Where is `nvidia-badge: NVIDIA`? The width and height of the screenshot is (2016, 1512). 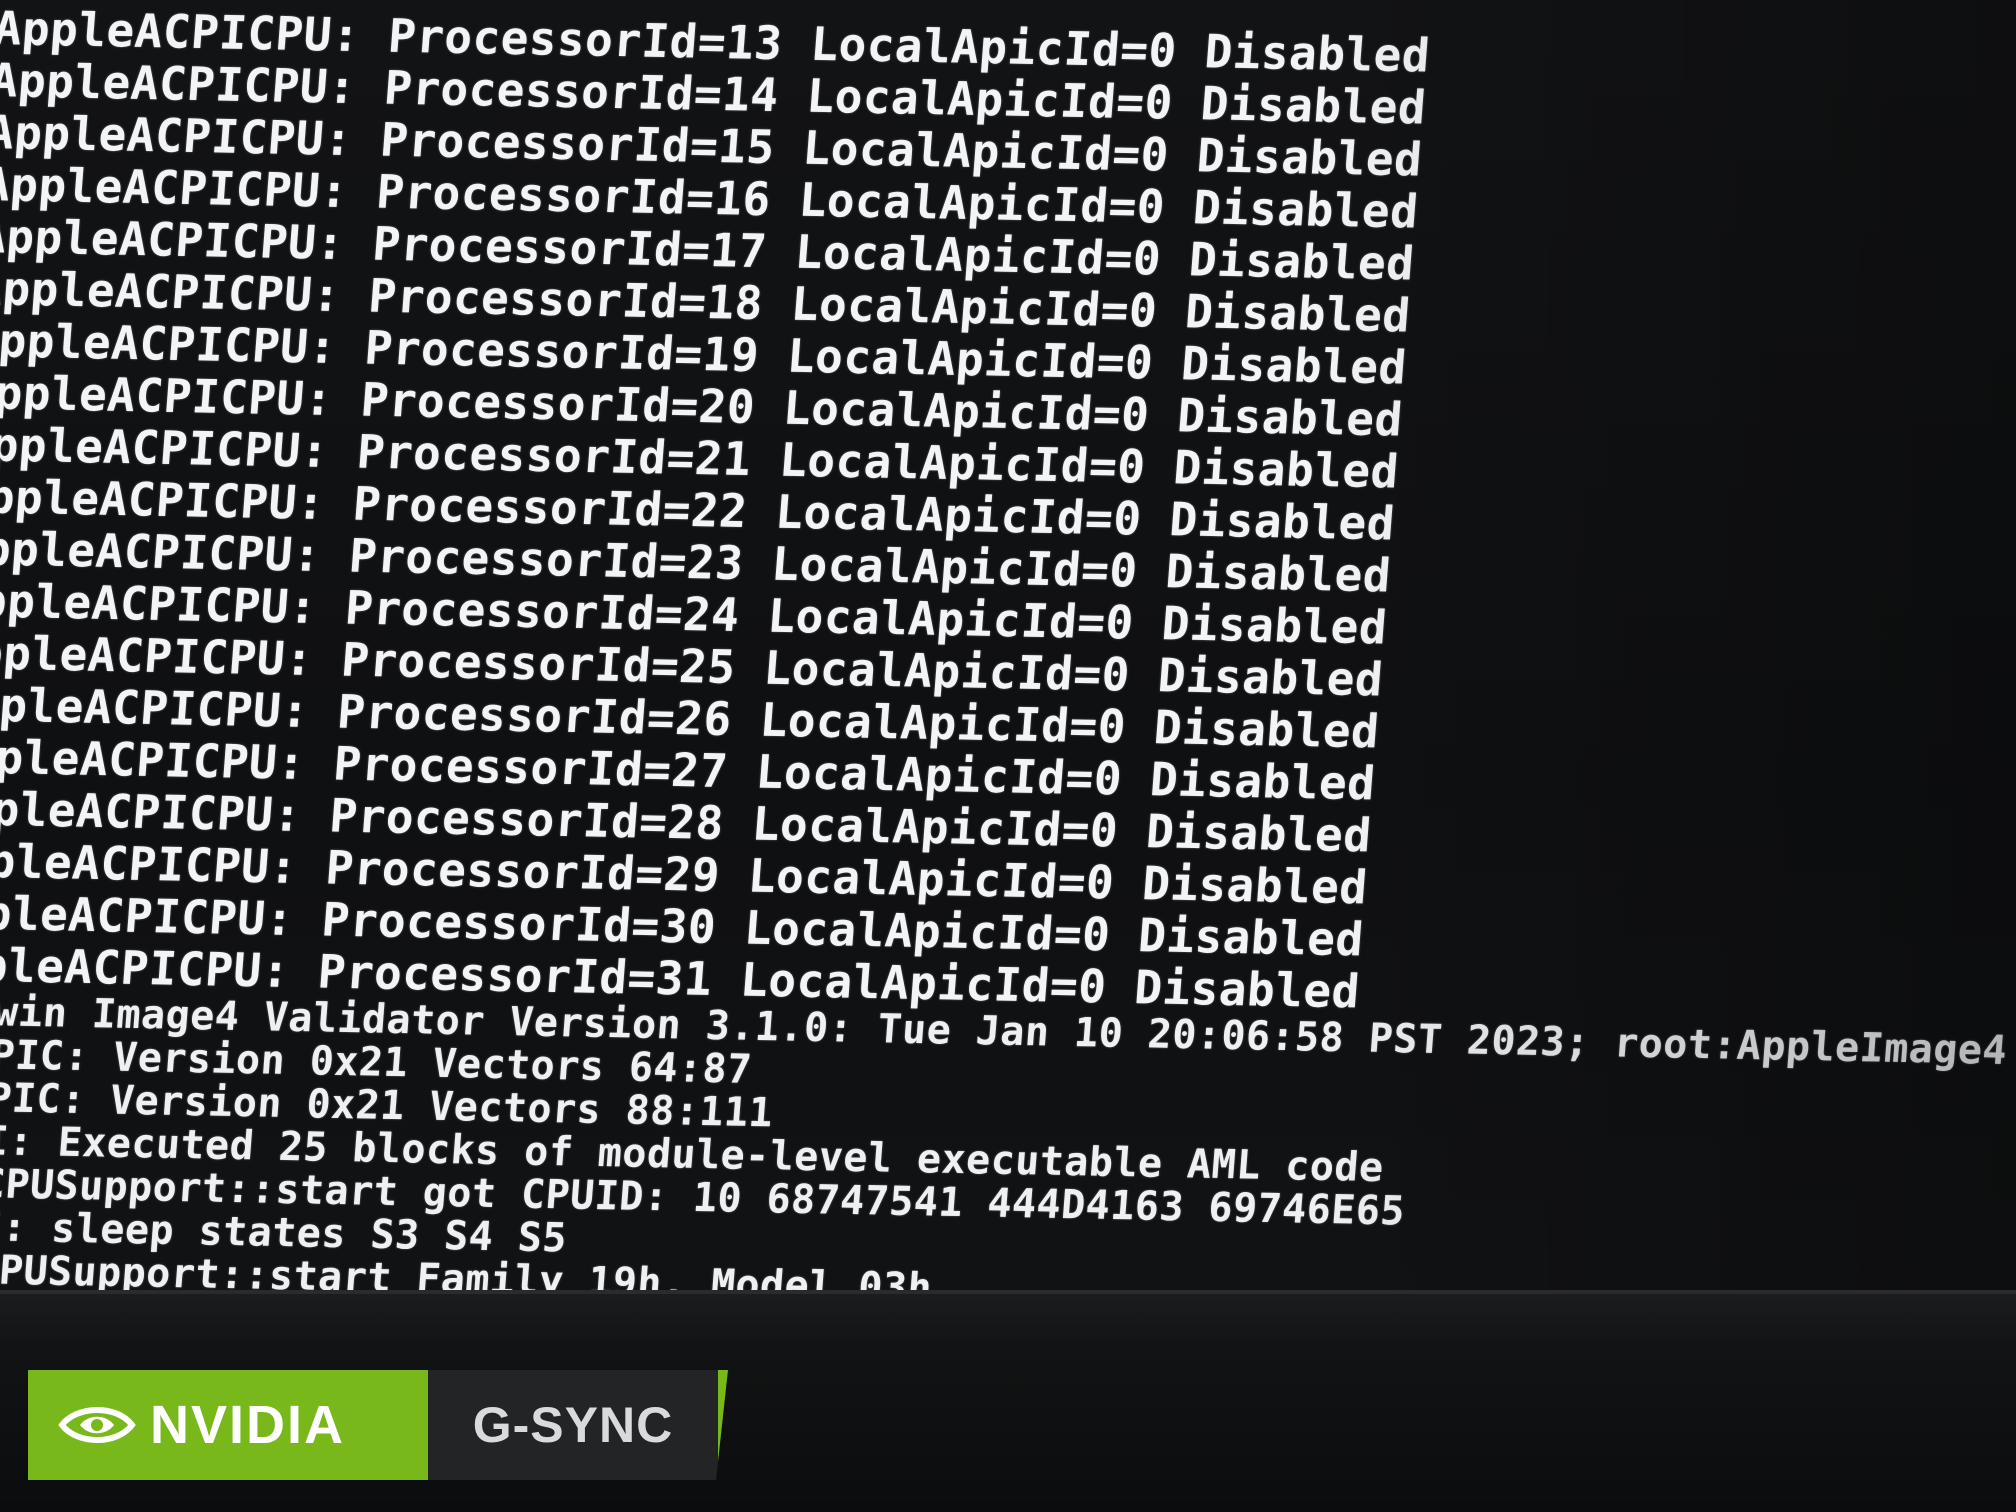 nvidia-badge: NVIDIA is located at coordinates (228, 1425).